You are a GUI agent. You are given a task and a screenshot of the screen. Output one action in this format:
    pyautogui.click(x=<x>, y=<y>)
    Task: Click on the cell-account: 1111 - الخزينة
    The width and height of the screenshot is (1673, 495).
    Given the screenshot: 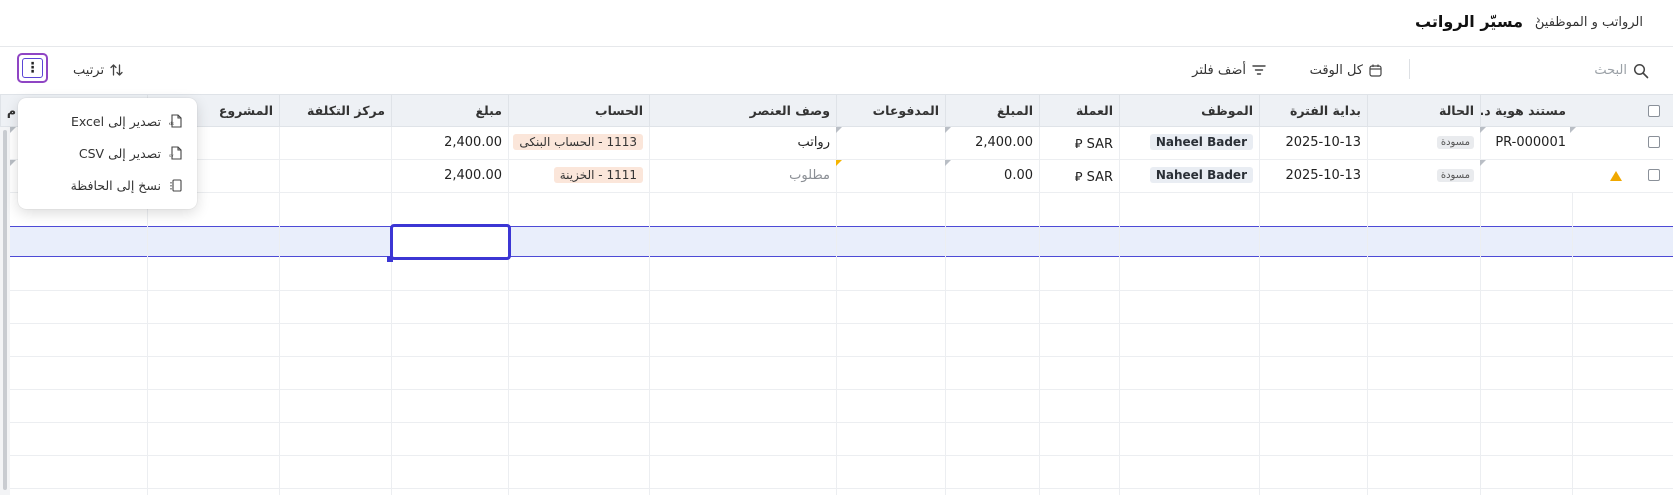 What is the action you would take?
    pyautogui.click(x=578, y=176)
    